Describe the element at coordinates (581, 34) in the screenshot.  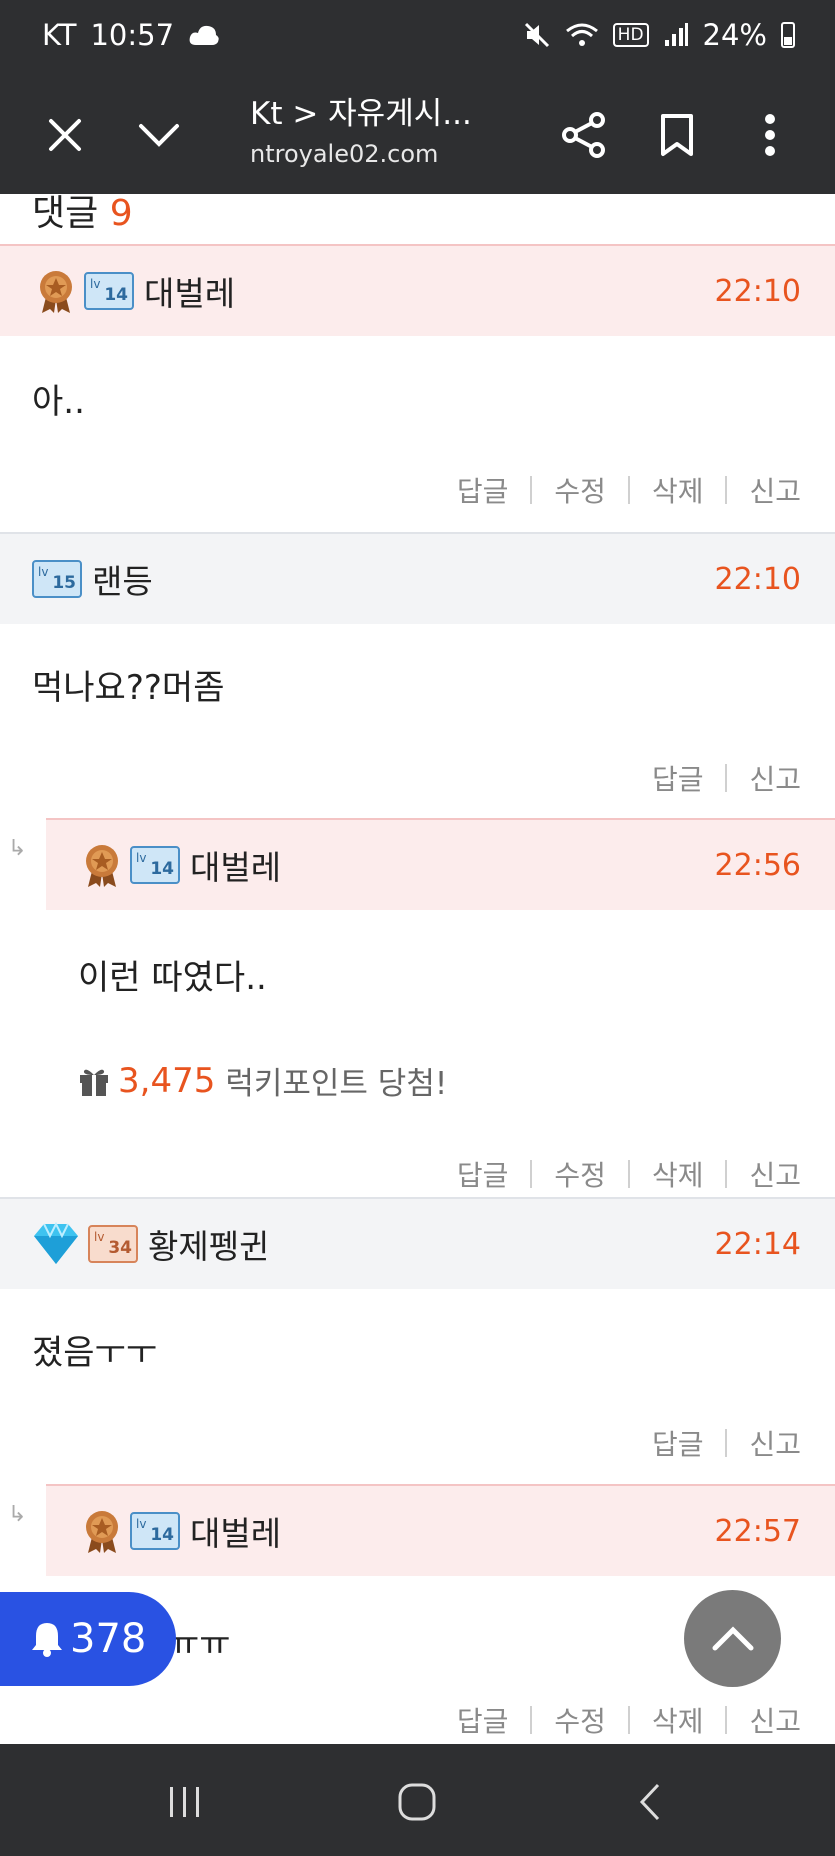
I see `wifi-icon` at that location.